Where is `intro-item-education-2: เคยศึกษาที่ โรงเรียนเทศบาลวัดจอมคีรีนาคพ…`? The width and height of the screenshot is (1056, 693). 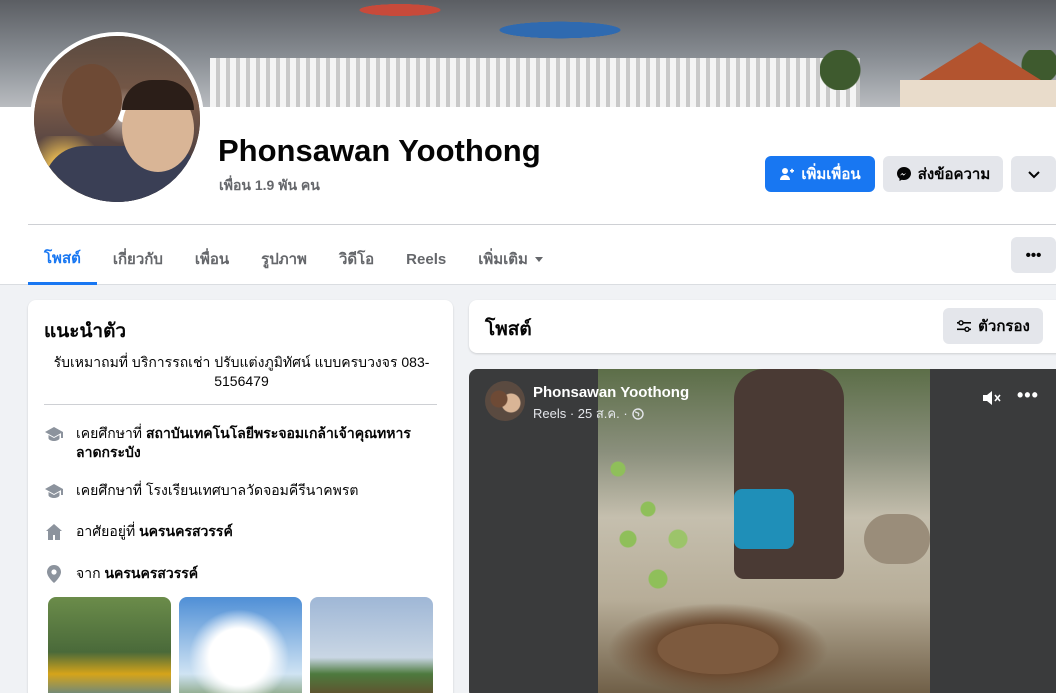 intro-item-education-2: เคยศึกษาที่ โรงเรียนเทศบาลวัดจอมคีรีนาคพ… is located at coordinates (241, 491).